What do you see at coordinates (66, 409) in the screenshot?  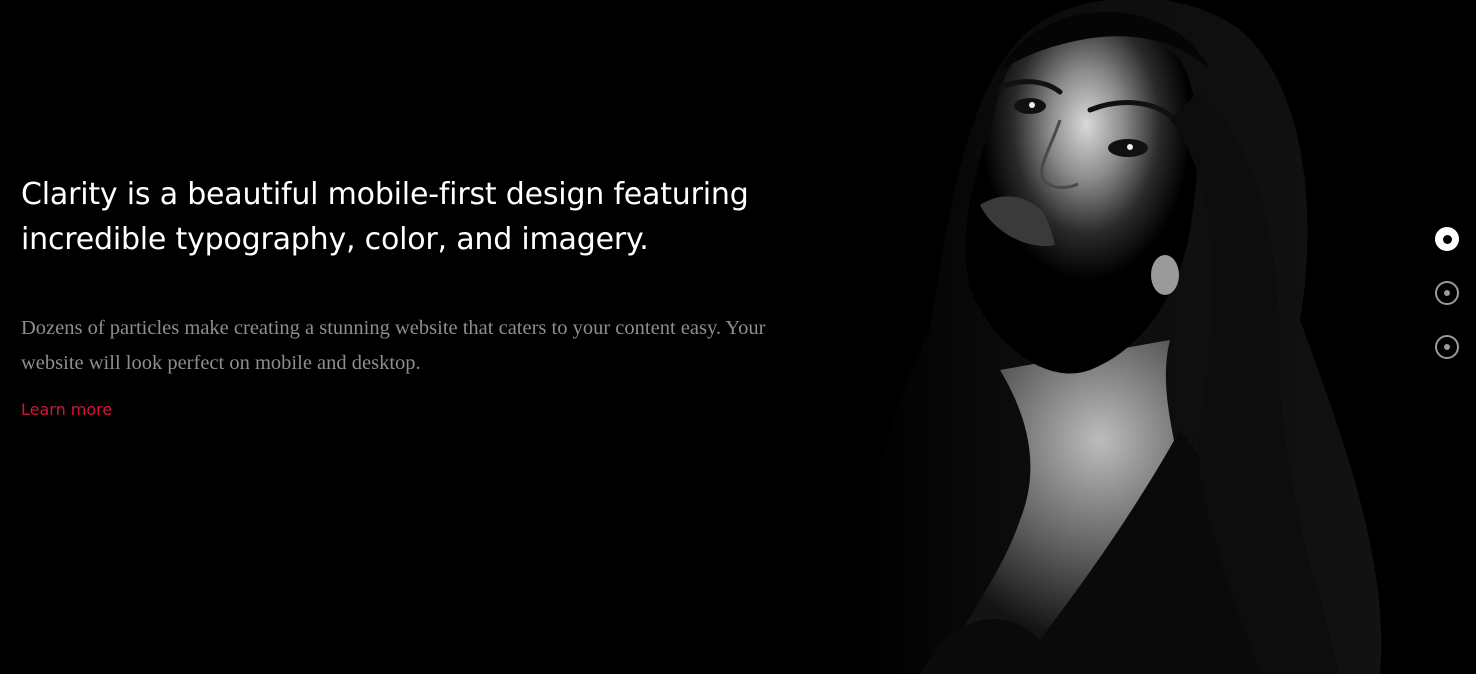 I see `learn-more-link: Learn more` at bounding box center [66, 409].